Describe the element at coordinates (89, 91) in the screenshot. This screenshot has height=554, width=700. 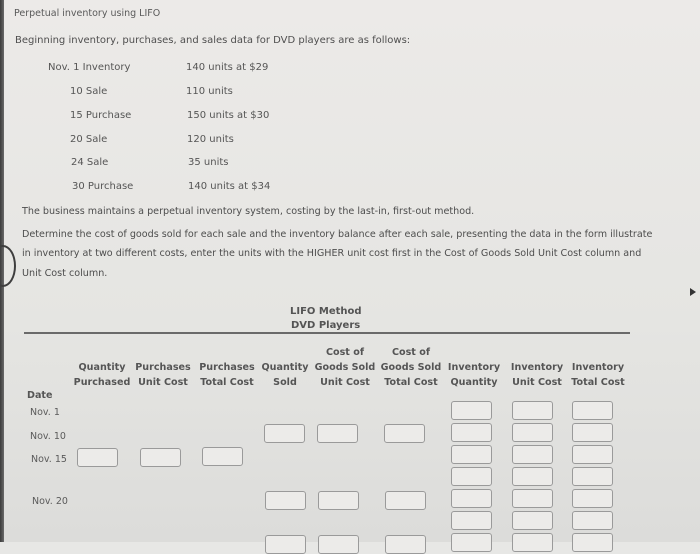
I see `event-date: 10 Sale` at that location.